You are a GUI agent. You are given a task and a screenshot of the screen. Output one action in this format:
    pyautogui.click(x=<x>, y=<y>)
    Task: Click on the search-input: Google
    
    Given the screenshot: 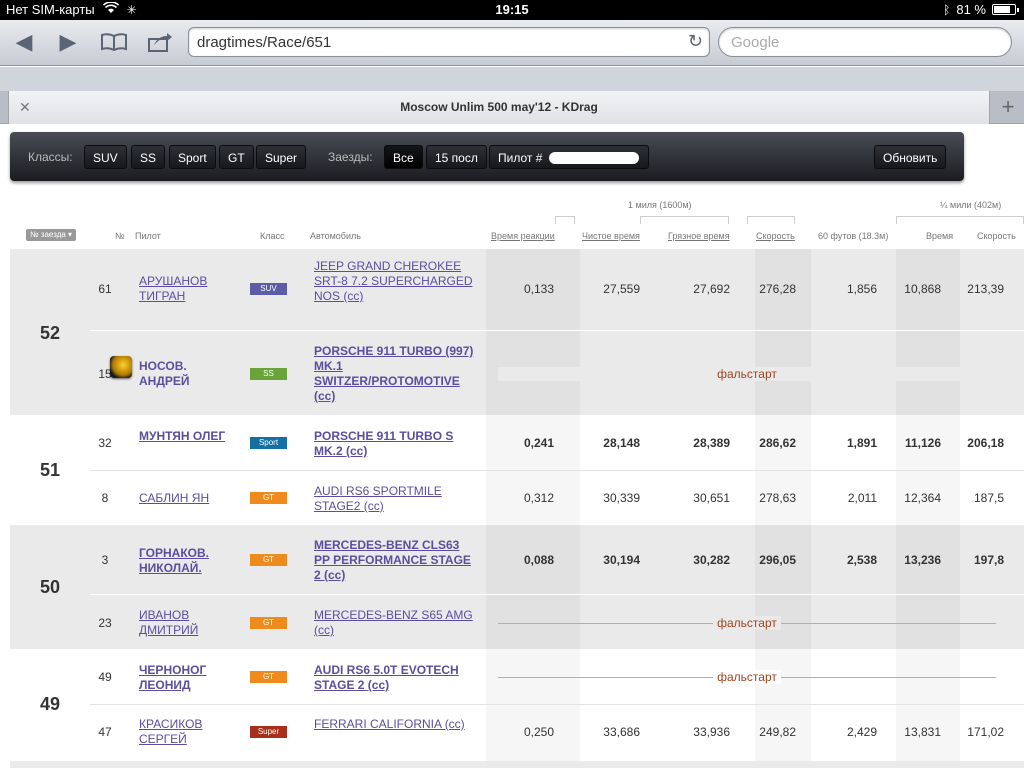 What is the action you would take?
    pyautogui.click(x=865, y=42)
    